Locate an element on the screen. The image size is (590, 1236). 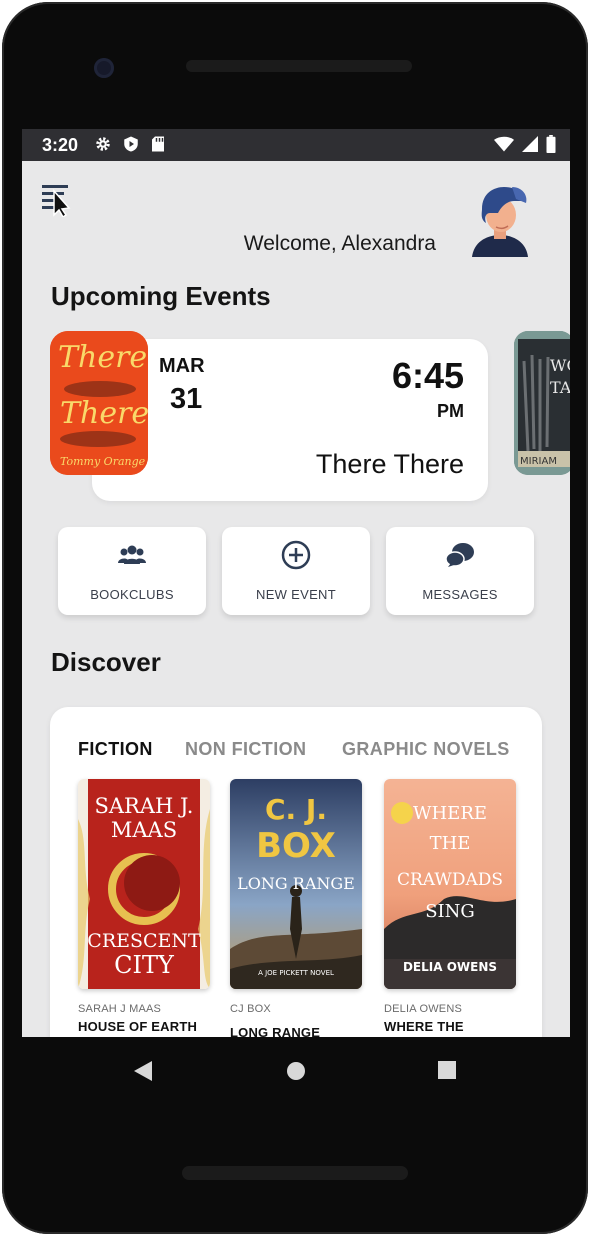
signal-icon is located at coordinates (530, 144).